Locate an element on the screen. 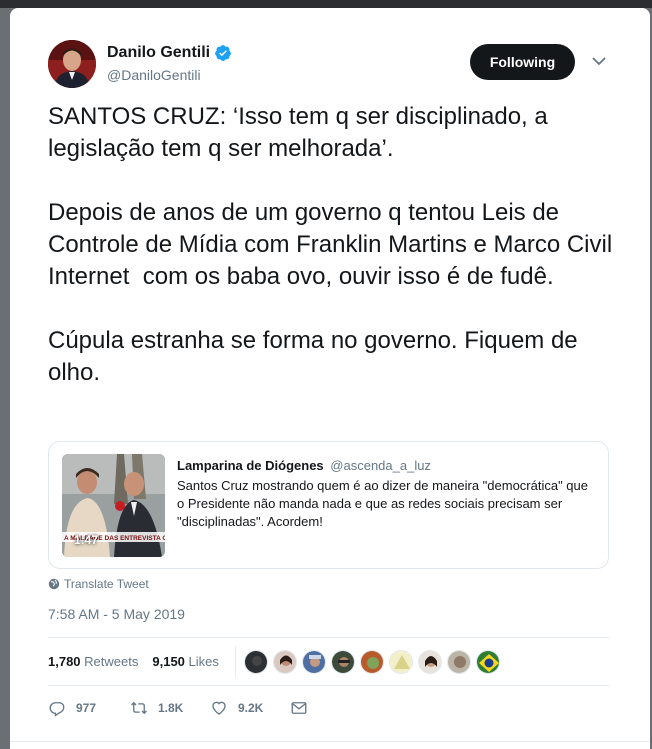  avatar-image is located at coordinates (72, 64).